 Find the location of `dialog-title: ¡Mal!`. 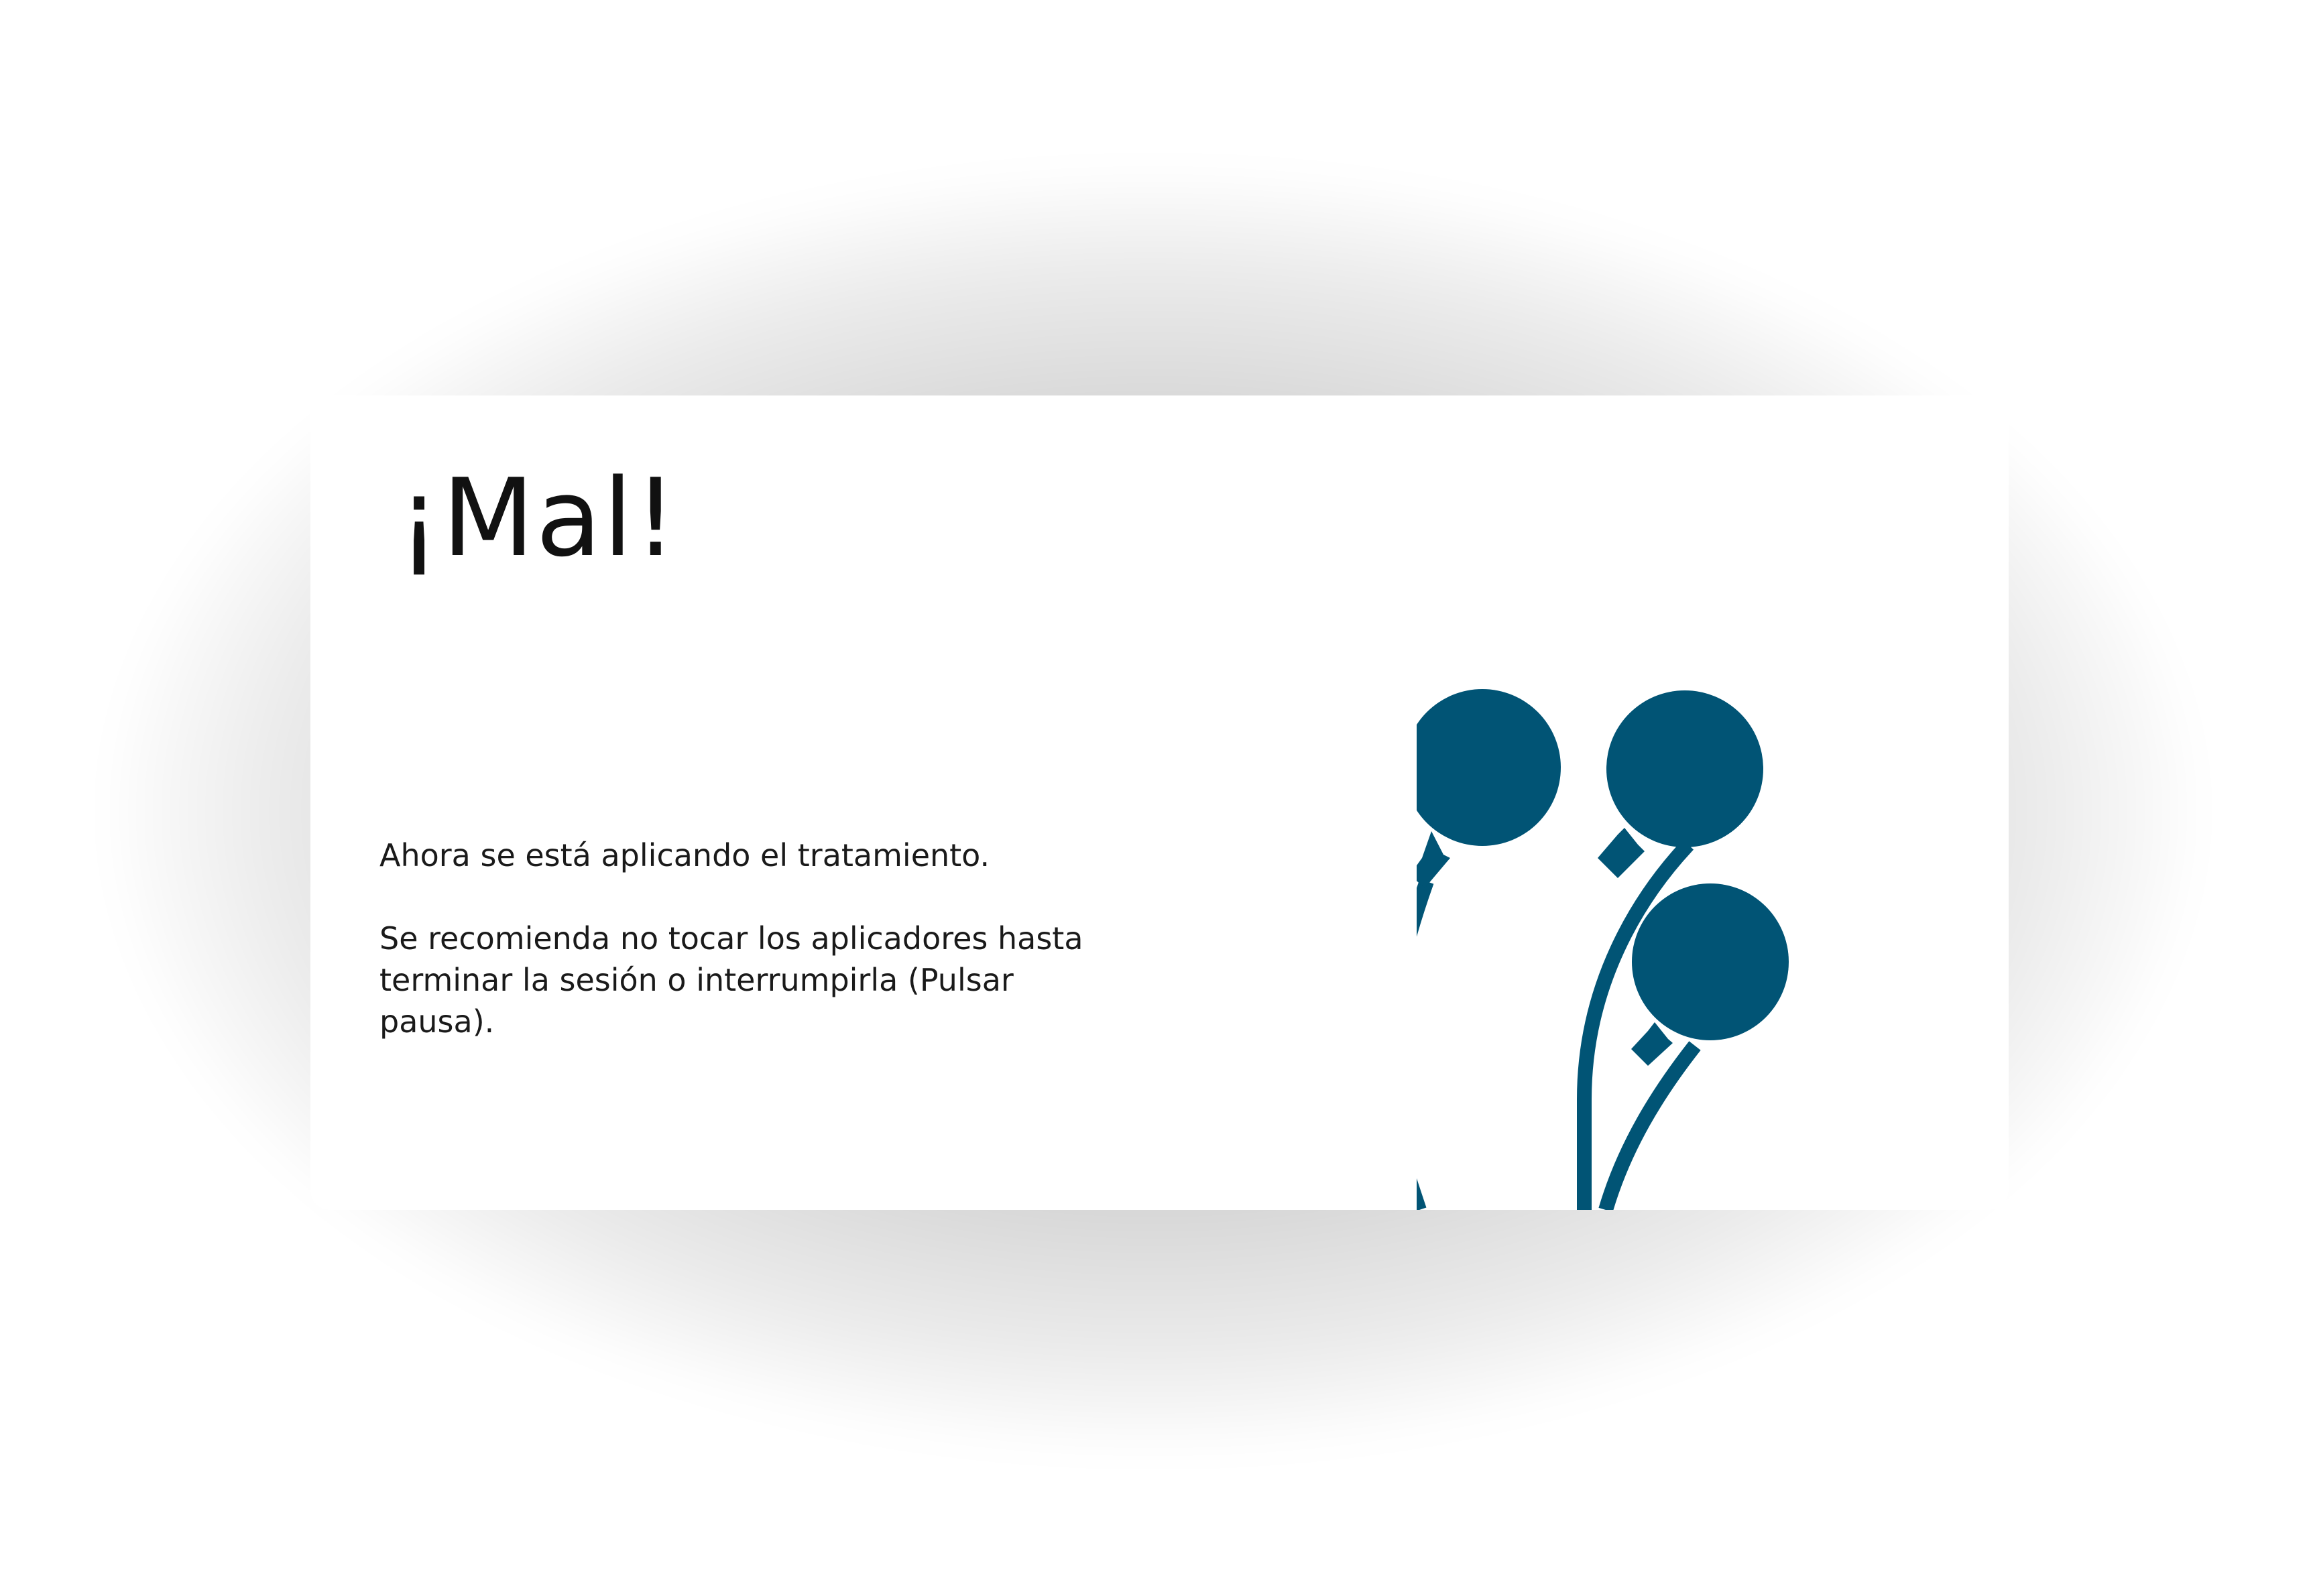

dialog-title: ¡Mal! is located at coordinates (538, 517).